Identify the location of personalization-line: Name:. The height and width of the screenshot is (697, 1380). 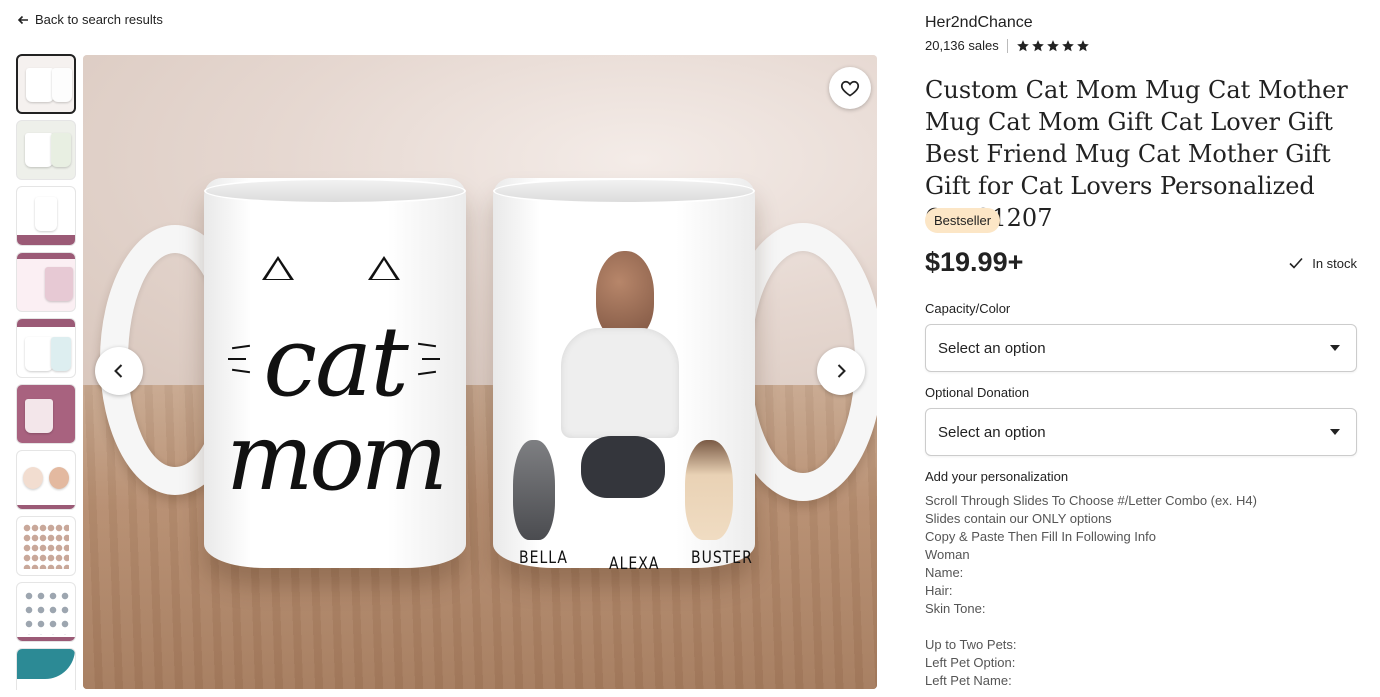
(944, 572).